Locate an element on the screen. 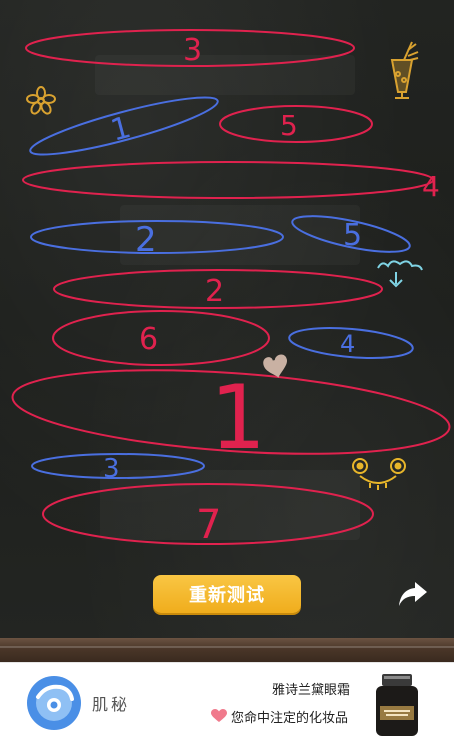 This screenshot has width=454, height=747. oval-label: 6 is located at coordinates (148, 339).